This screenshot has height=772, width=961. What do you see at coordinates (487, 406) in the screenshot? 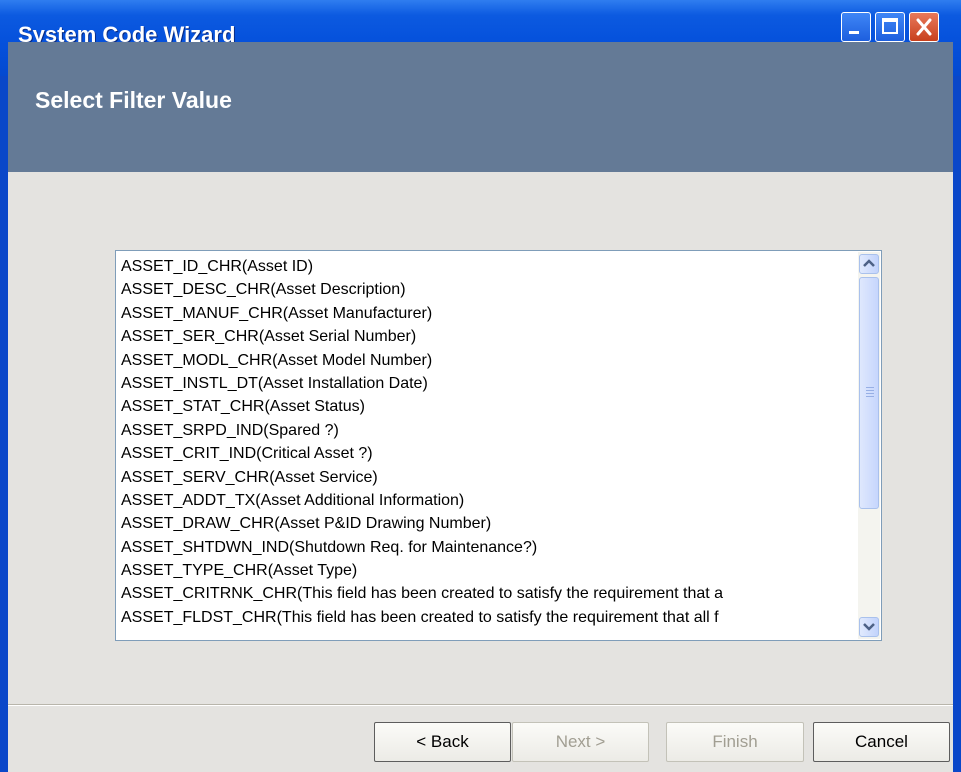
I see `list-item: ASSET_STAT_CHR(Asset Status)` at bounding box center [487, 406].